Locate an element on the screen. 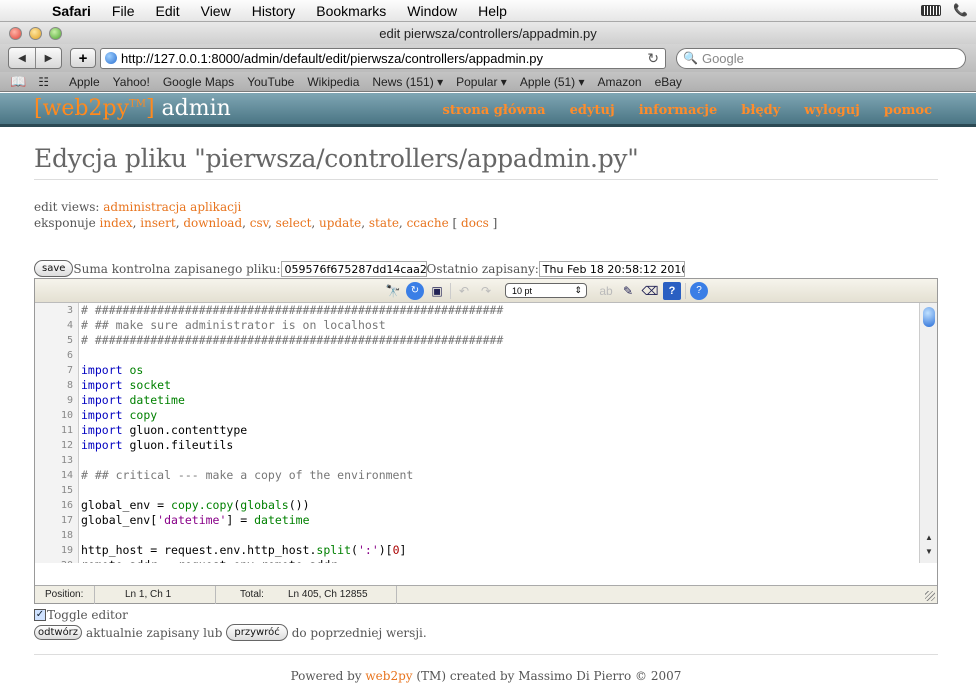 The width and height of the screenshot is (976, 691). revert-button: przywróć is located at coordinates (257, 632).